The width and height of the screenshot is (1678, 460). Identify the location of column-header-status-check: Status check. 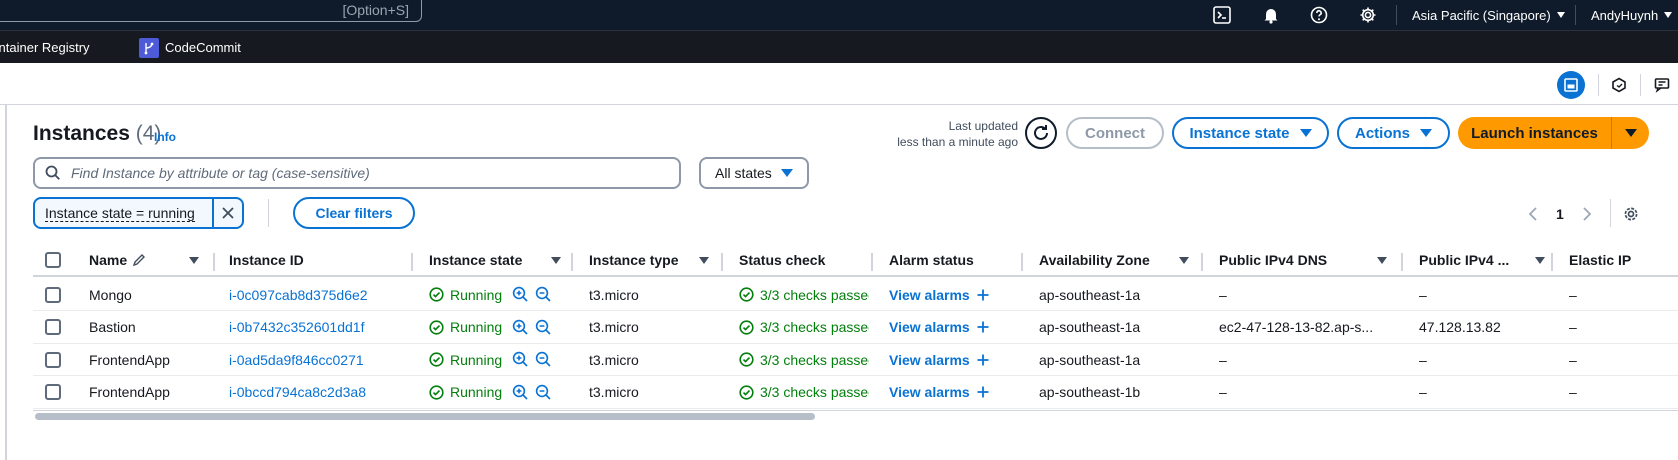
(804, 260).